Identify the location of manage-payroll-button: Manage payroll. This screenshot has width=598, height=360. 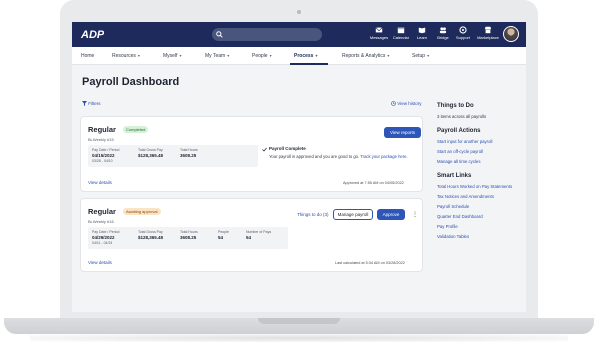
(353, 214).